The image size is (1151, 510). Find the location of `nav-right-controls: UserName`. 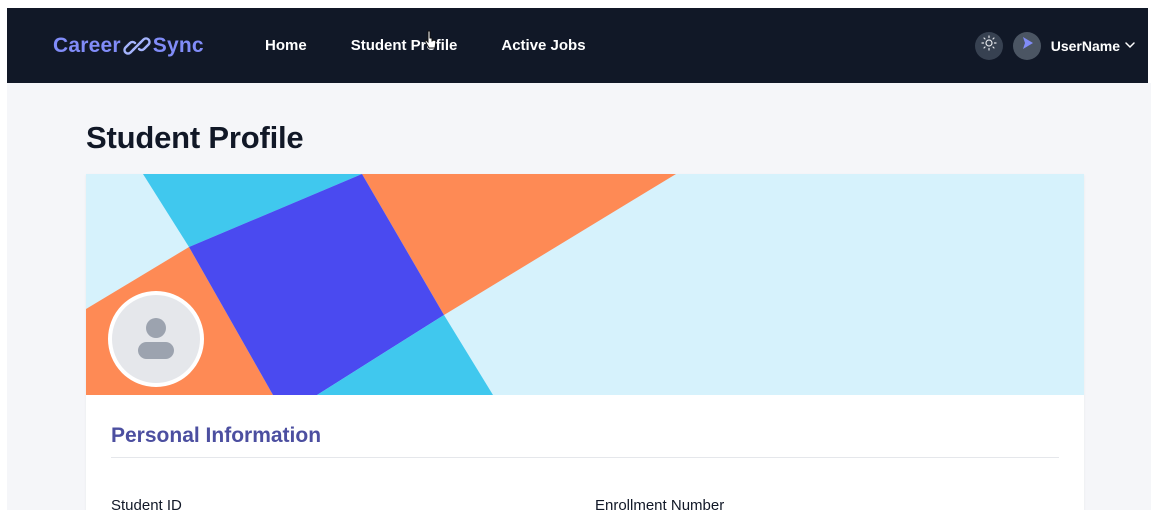

nav-right-controls: UserName is located at coordinates (1055, 45).